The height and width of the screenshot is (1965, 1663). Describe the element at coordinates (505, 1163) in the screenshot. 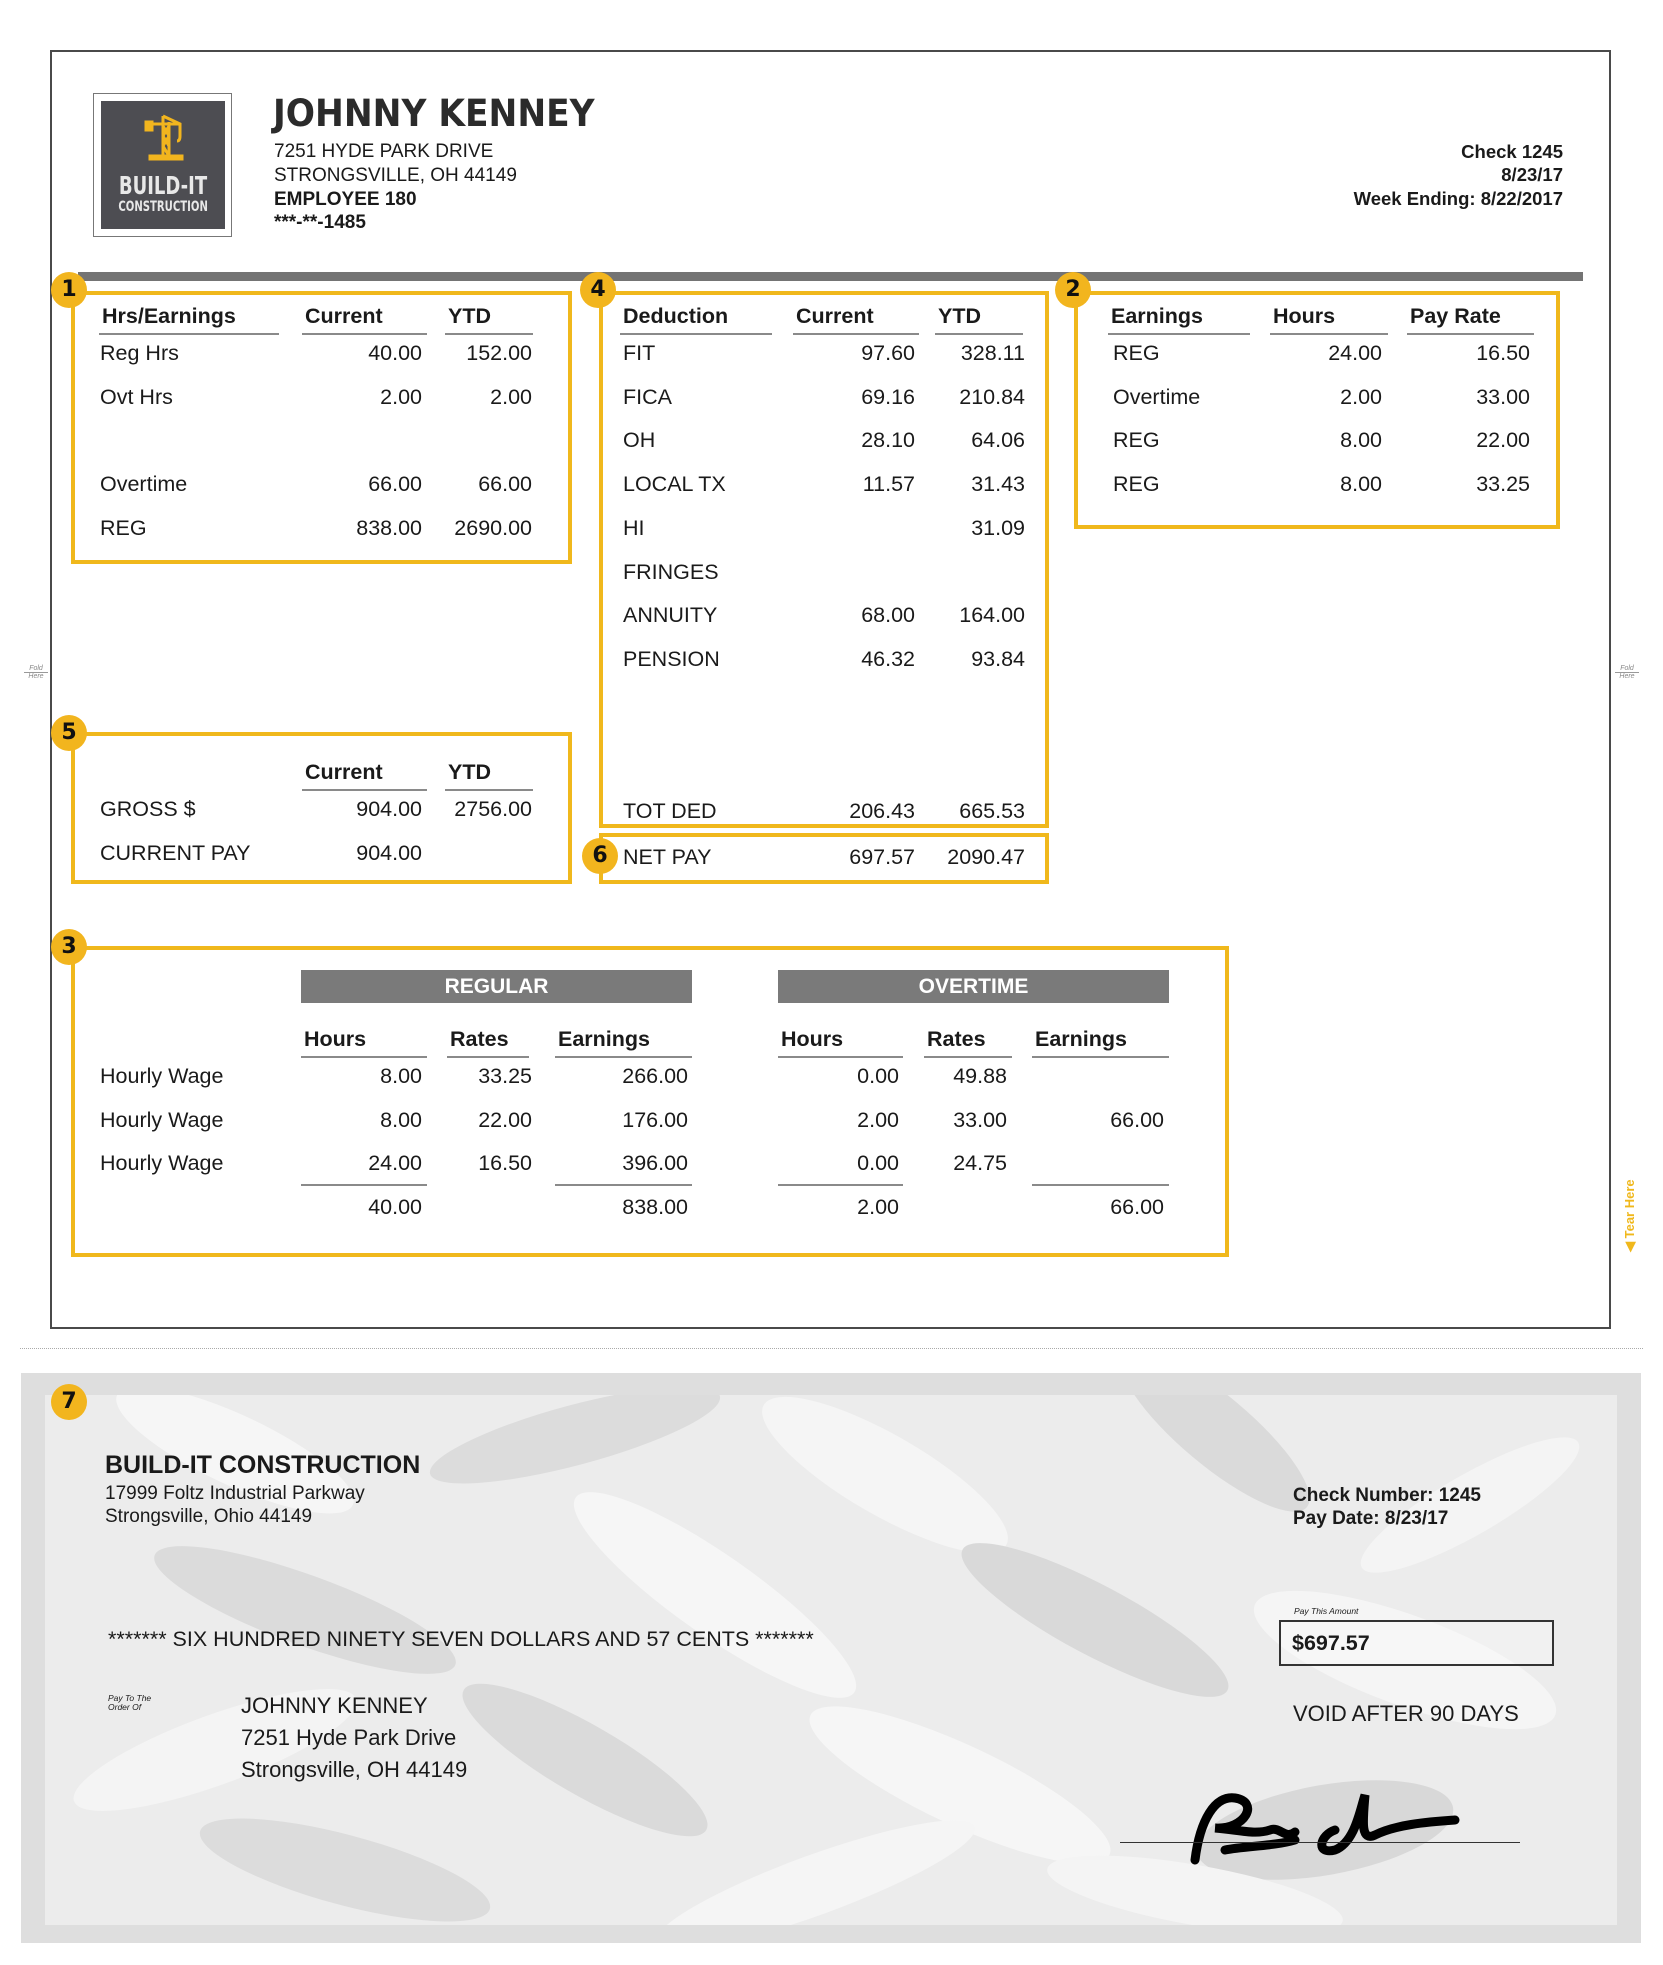

I see `regular-rate: 16.50` at that location.